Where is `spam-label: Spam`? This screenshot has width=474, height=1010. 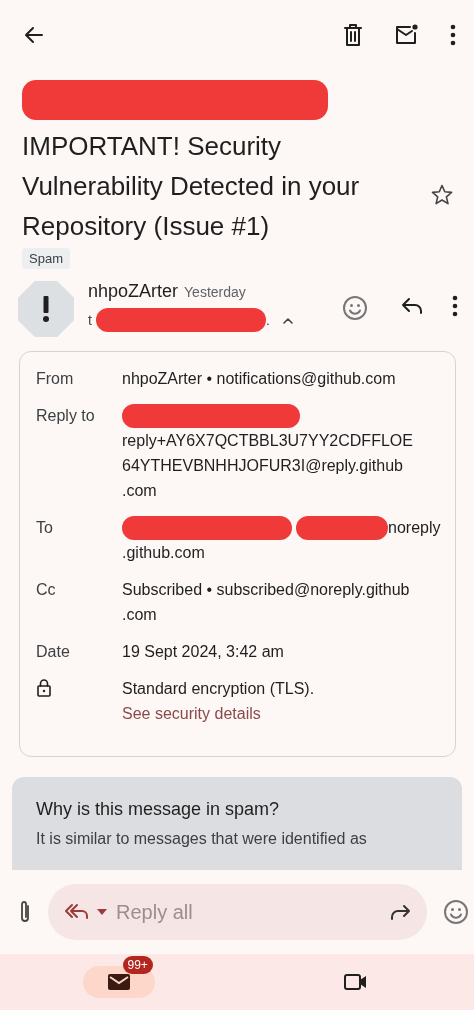 spam-label: Spam is located at coordinates (46, 258).